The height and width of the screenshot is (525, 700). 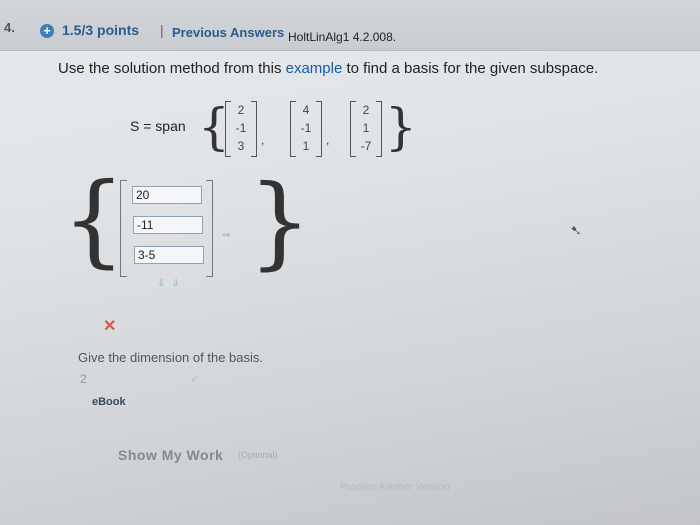 What do you see at coordinates (401, 127) in the screenshot?
I see `right-brace: }` at bounding box center [401, 127].